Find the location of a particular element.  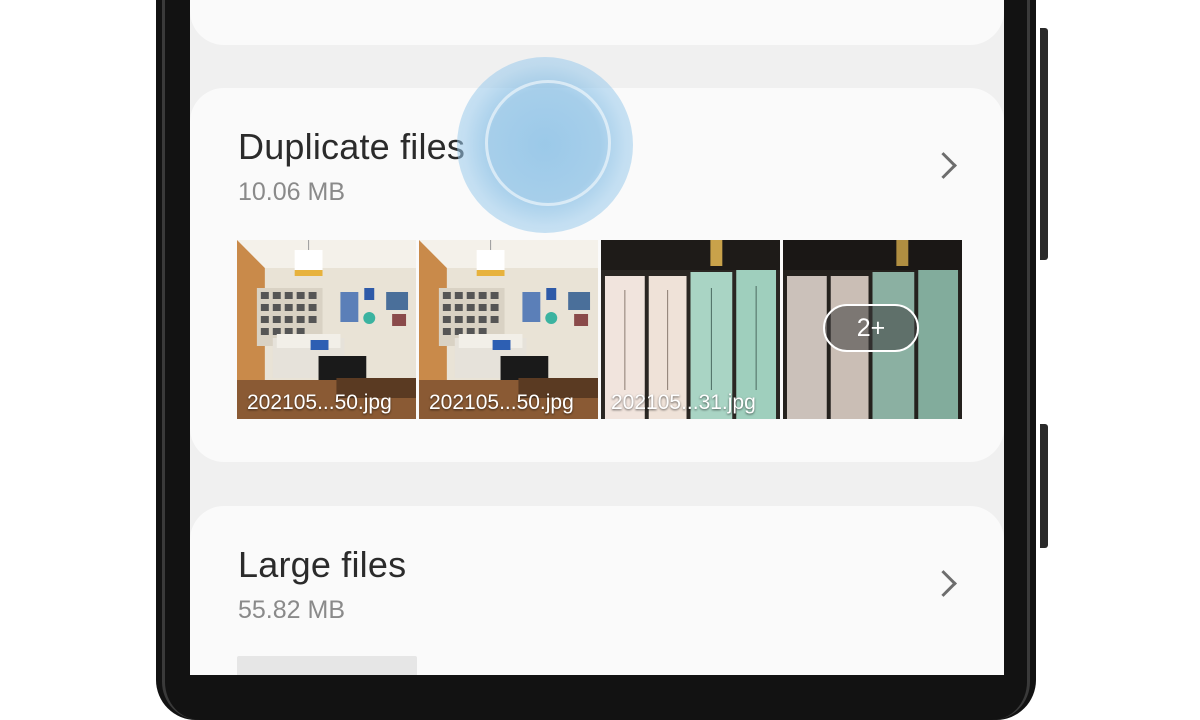

large-files-size: 55.82 MB is located at coordinates (292, 610).